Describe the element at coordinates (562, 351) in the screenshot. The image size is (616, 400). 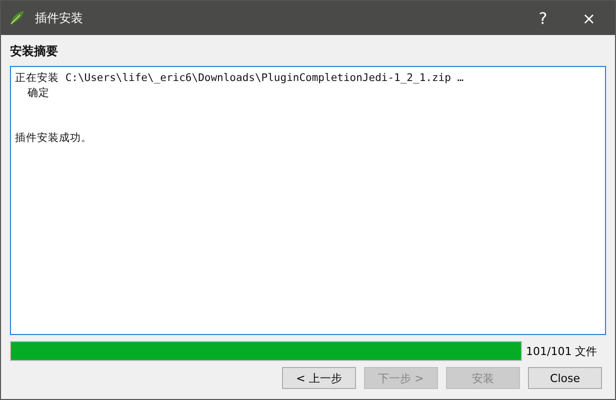
I see `progress-reading: 101/101 文件` at that location.